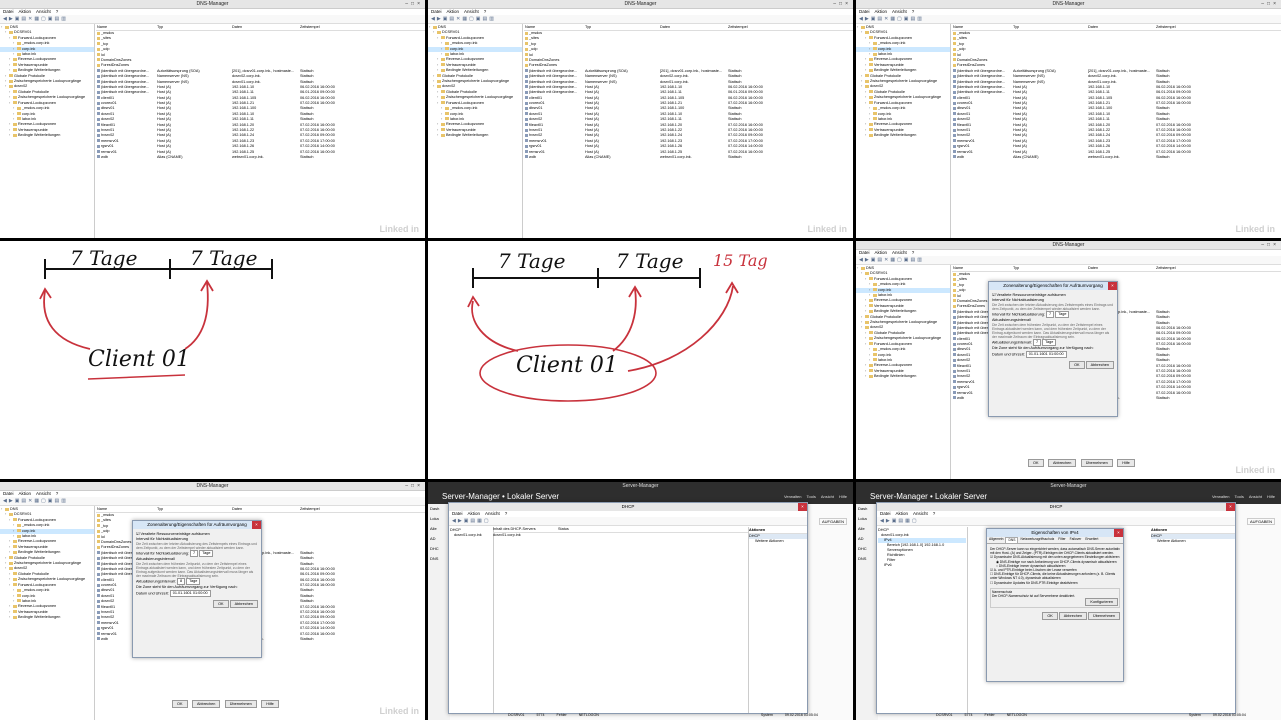 The image size is (1281, 720). What do you see at coordinates (1061, 540) in the screenshot?
I see `tab-filter: Filter` at bounding box center [1061, 540].